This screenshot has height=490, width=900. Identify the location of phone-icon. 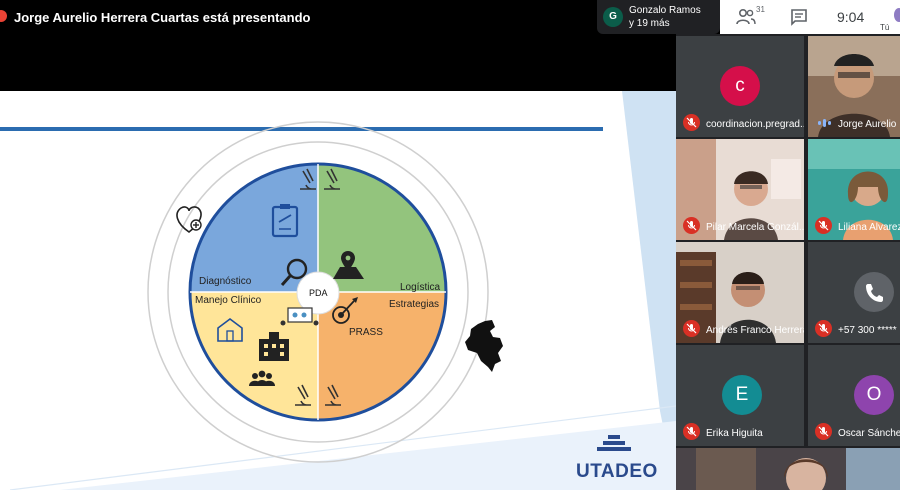
(874, 293).